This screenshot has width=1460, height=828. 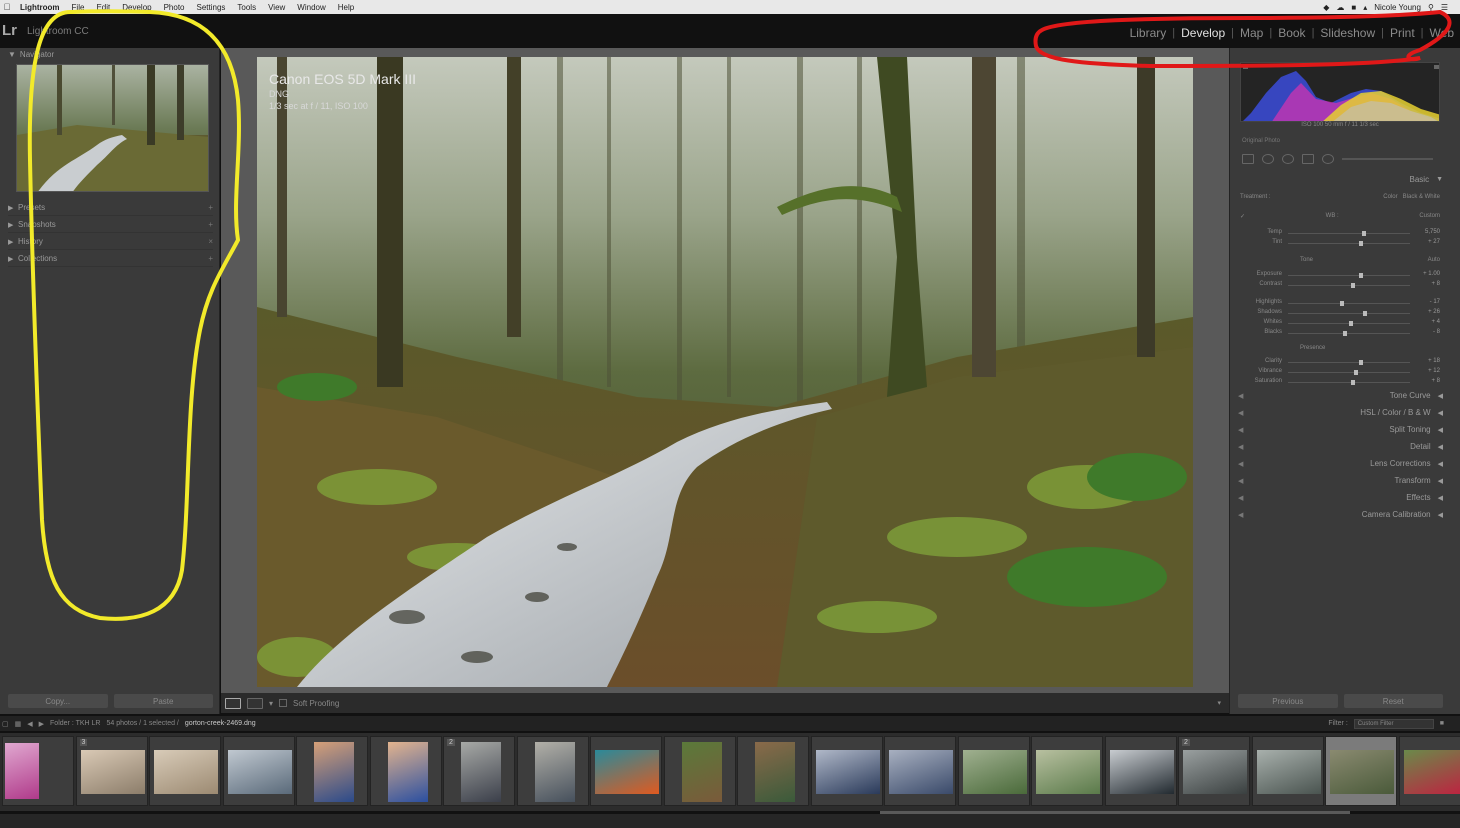 What do you see at coordinates (1340, 429) in the screenshot?
I see `panel-split-toning: ◀ Split Toning ◀` at bounding box center [1340, 429].